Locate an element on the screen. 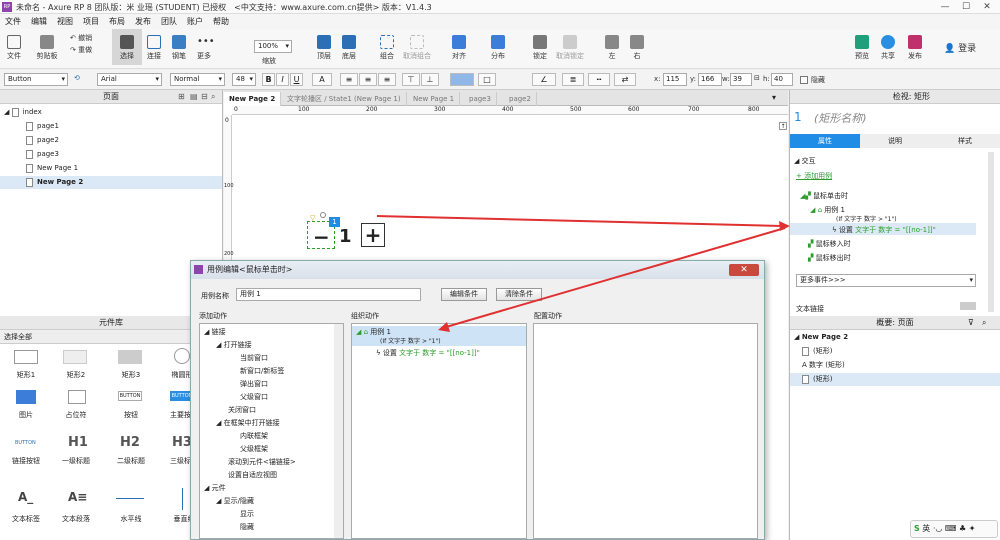 This screenshot has height=540, width=1000. ime-logo-icon: S is located at coordinates (917, 528).